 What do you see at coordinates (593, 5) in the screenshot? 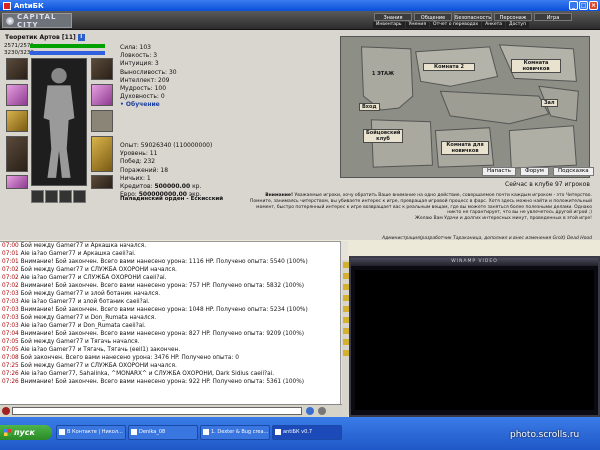
I see `close-button: ×` at bounding box center [593, 5].